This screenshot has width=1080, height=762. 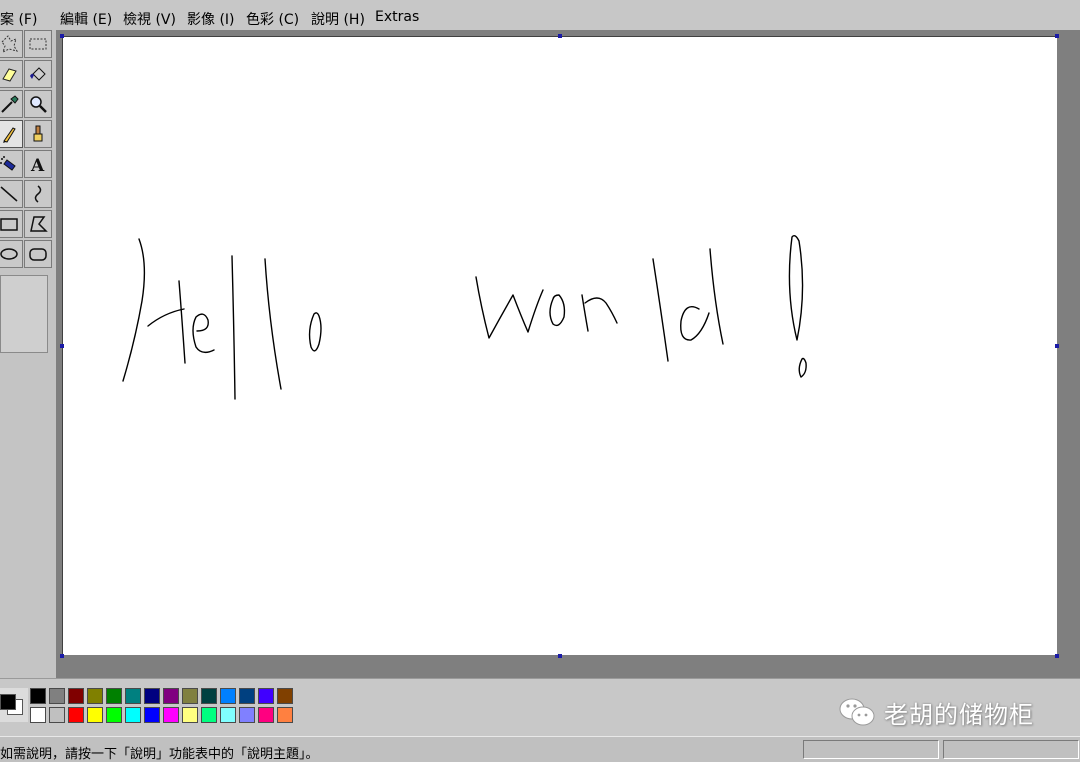 I want to click on status-help-text: 如需說明，請按一下「說明」功能表中的「說明主題」。, so click(x=159, y=754).